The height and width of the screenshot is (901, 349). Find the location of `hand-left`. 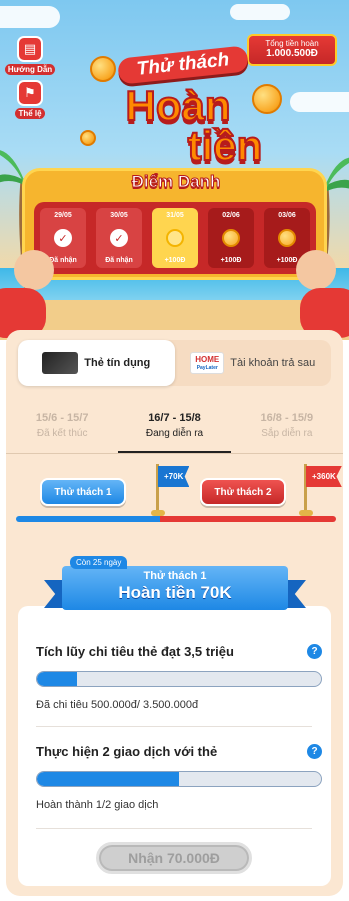

hand-left is located at coordinates (34, 270).